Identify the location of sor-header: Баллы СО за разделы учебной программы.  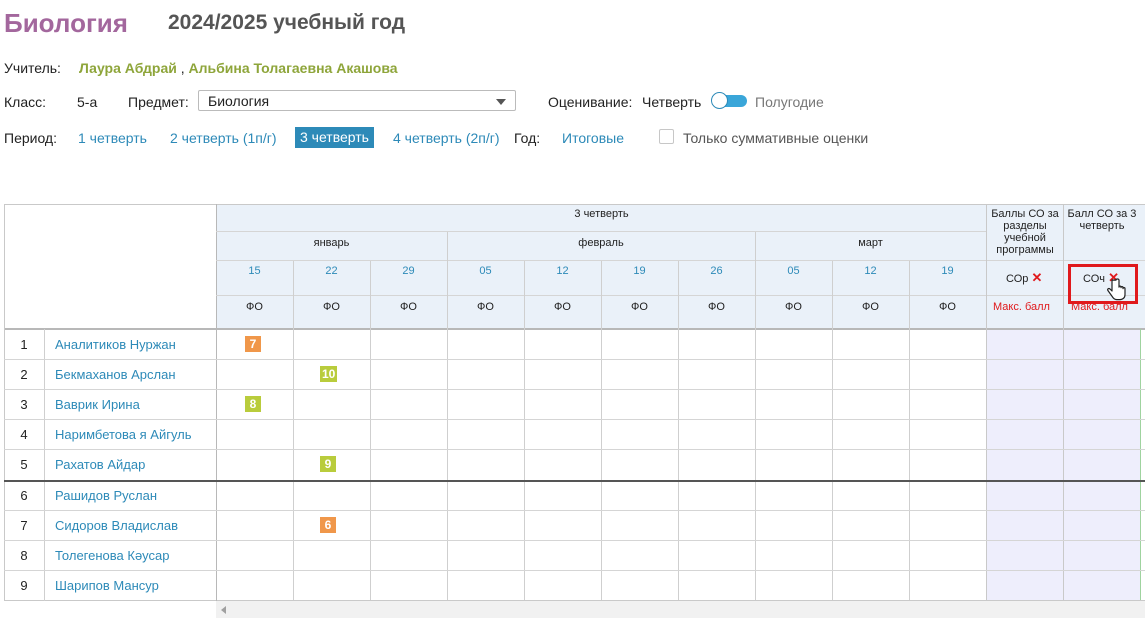
(1025, 232).